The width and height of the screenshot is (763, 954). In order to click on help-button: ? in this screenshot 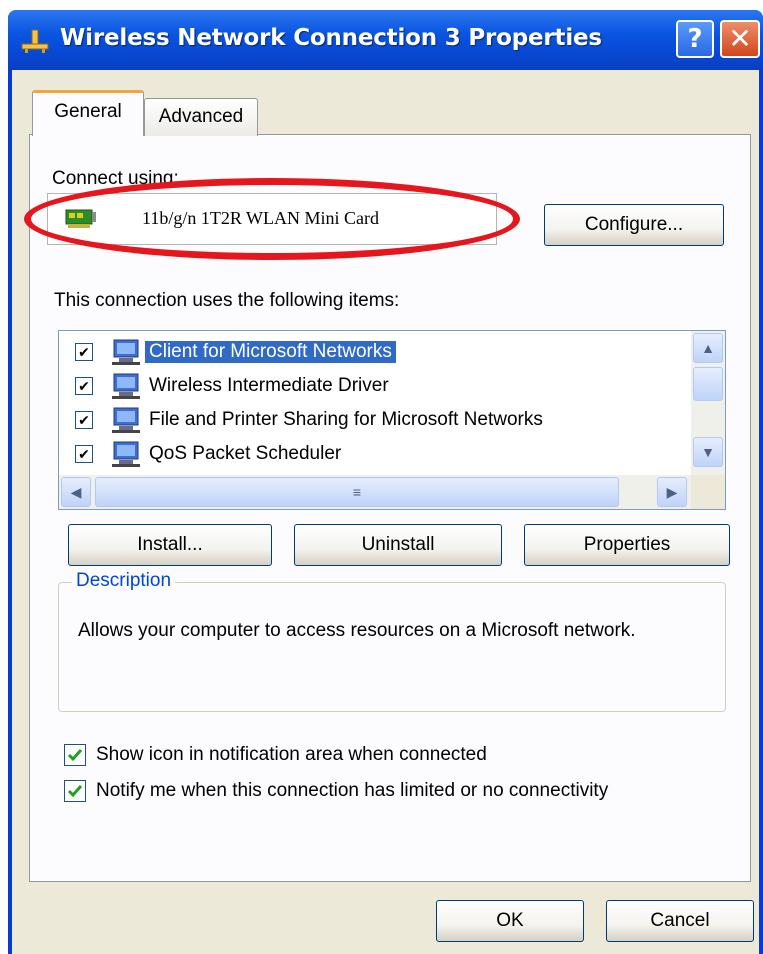, I will do `click(695, 39)`.